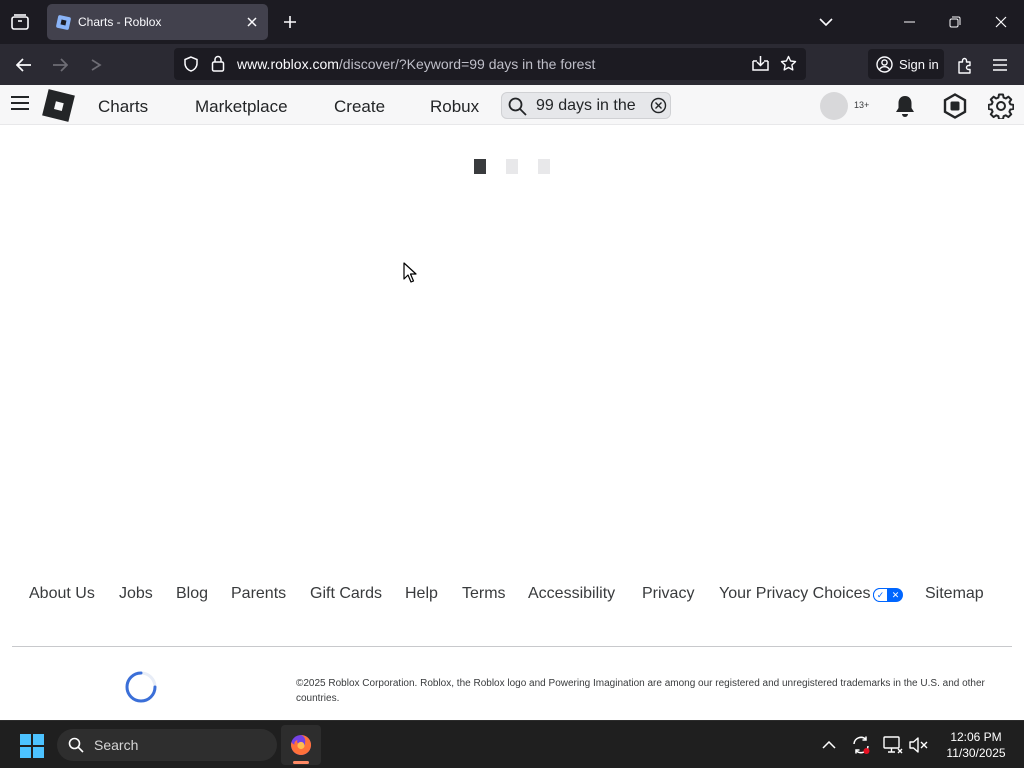 This screenshot has width=1024, height=768. What do you see at coordinates (954, 594) in the screenshot?
I see `footer-link-sitemap: Sitemap` at bounding box center [954, 594].